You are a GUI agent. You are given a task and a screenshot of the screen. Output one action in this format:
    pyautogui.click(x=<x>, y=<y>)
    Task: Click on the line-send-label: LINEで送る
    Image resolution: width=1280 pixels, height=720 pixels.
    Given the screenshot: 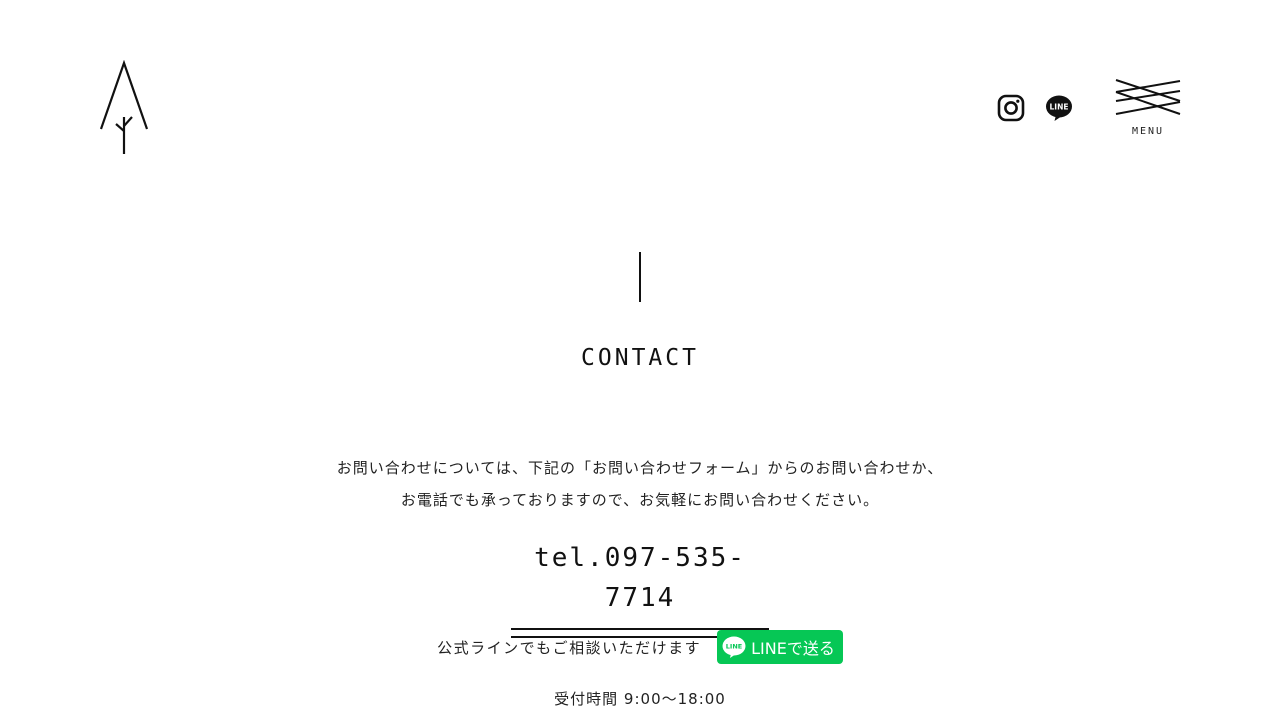 What is the action you would take?
    pyautogui.click(x=793, y=648)
    